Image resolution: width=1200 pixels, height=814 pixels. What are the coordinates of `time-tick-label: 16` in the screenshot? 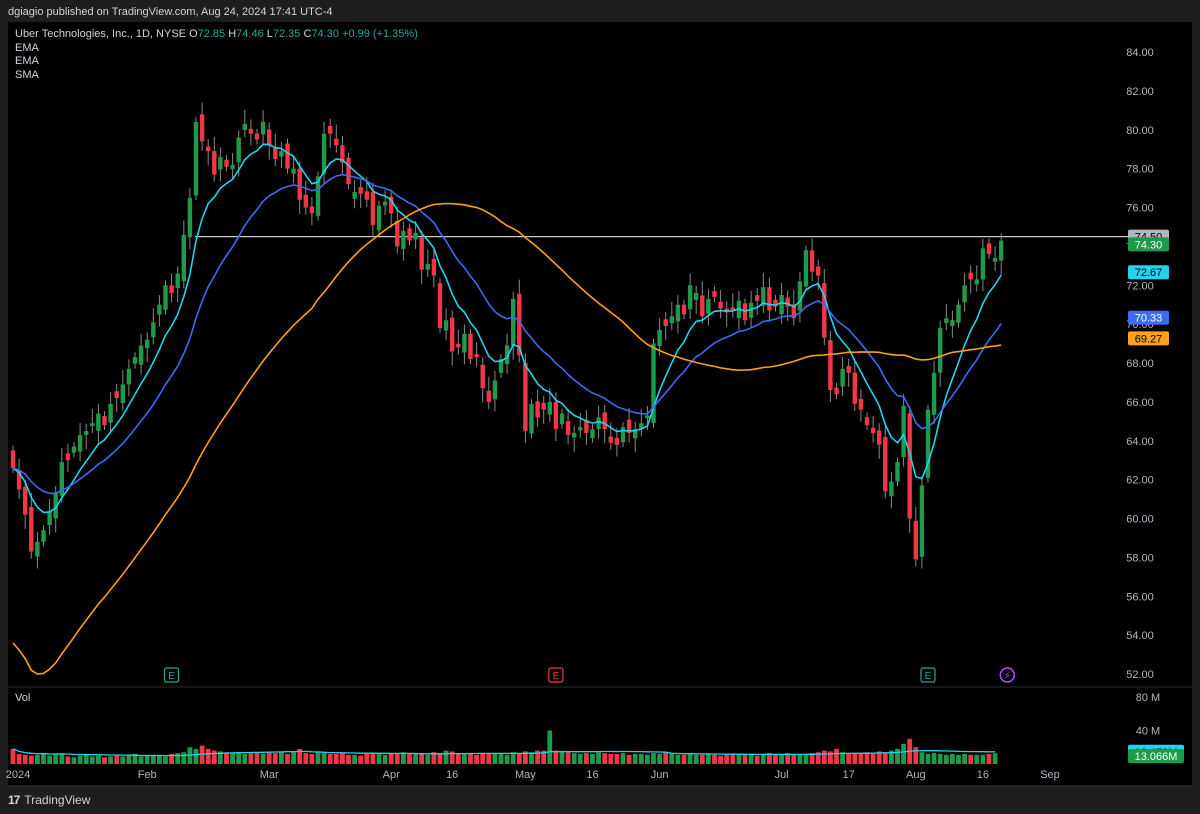 It's located at (452, 775).